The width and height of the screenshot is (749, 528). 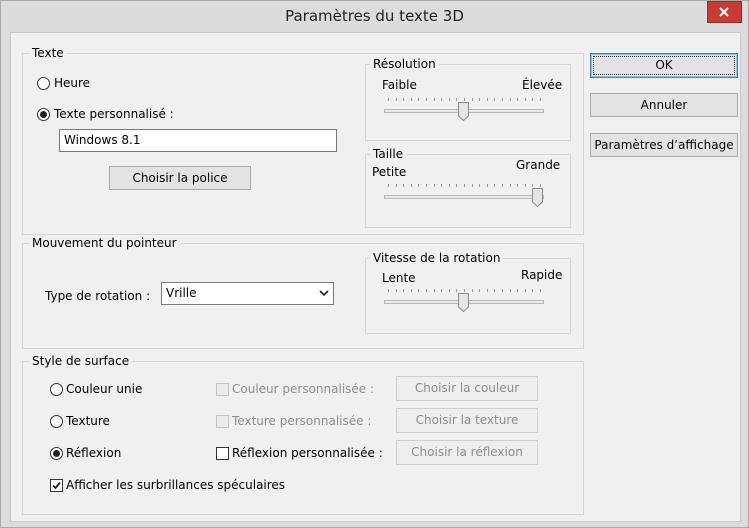 What do you see at coordinates (664, 145) in the screenshot?
I see `display-settings-button: Paramètres d’affichage` at bounding box center [664, 145].